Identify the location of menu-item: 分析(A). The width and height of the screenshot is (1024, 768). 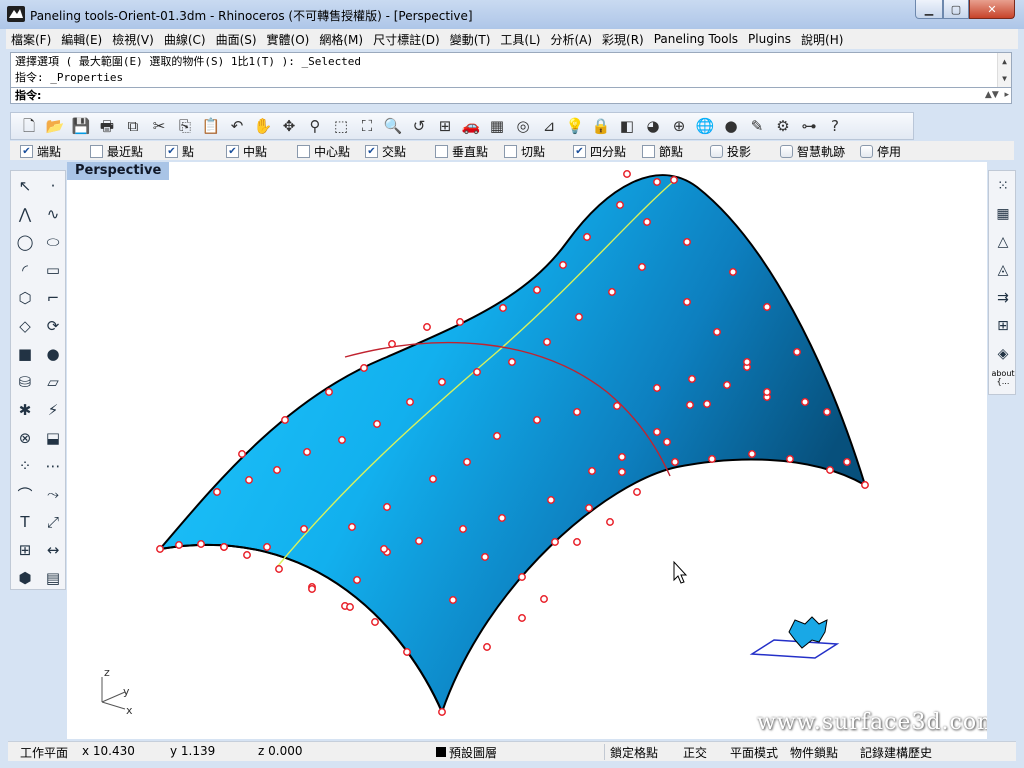
(571, 39).